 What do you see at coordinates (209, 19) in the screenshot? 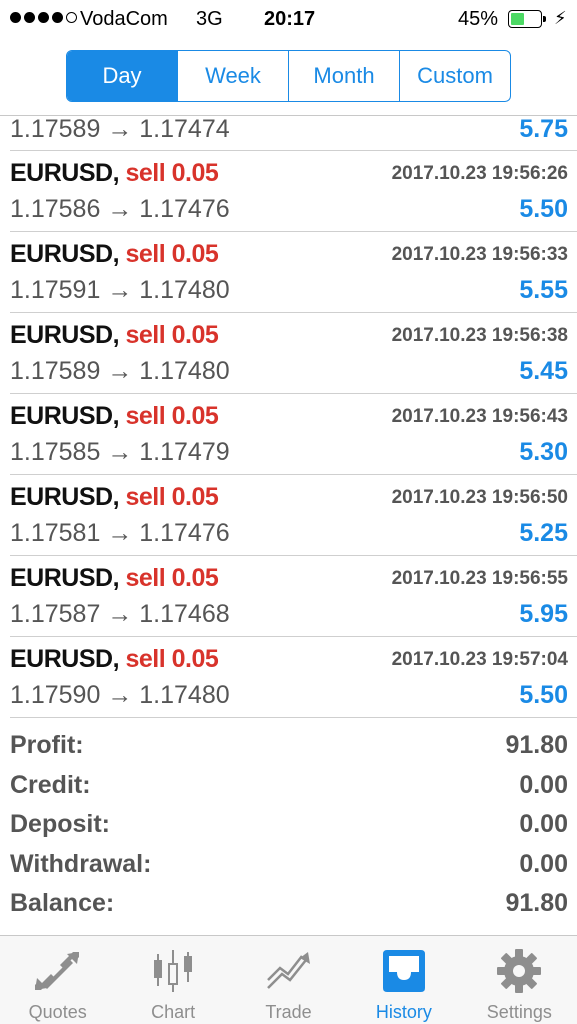
I see `network-type: 3G` at bounding box center [209, 19].